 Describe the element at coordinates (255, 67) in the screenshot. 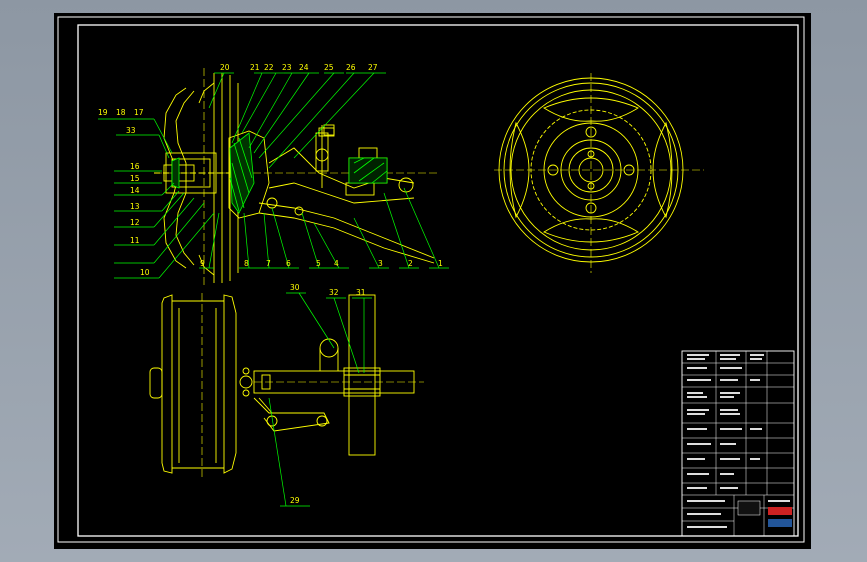

I see `callout-21: 21` at that location.